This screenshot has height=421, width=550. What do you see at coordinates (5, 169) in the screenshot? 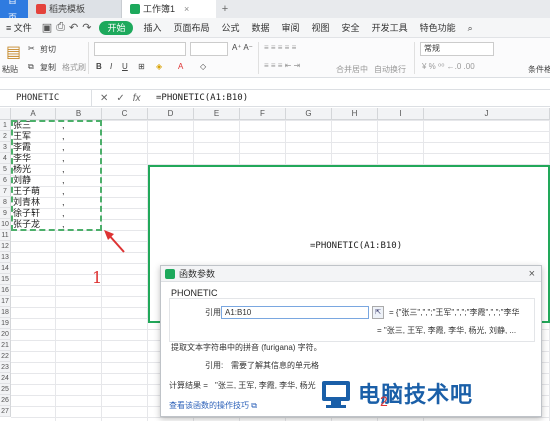
I see `row-header: 5` at bounding box center [5, 169].